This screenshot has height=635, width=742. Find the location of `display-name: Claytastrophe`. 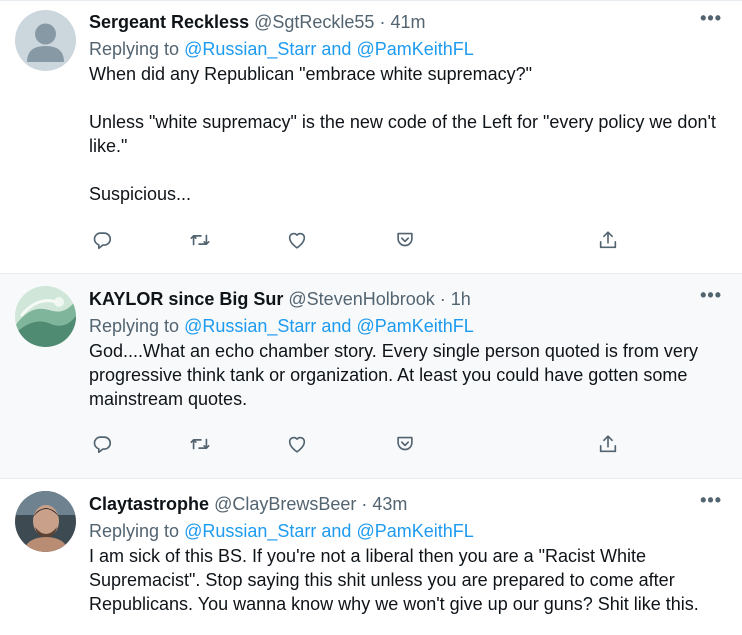

display-name: Claytastrophe is located at coordinates (149, 504).